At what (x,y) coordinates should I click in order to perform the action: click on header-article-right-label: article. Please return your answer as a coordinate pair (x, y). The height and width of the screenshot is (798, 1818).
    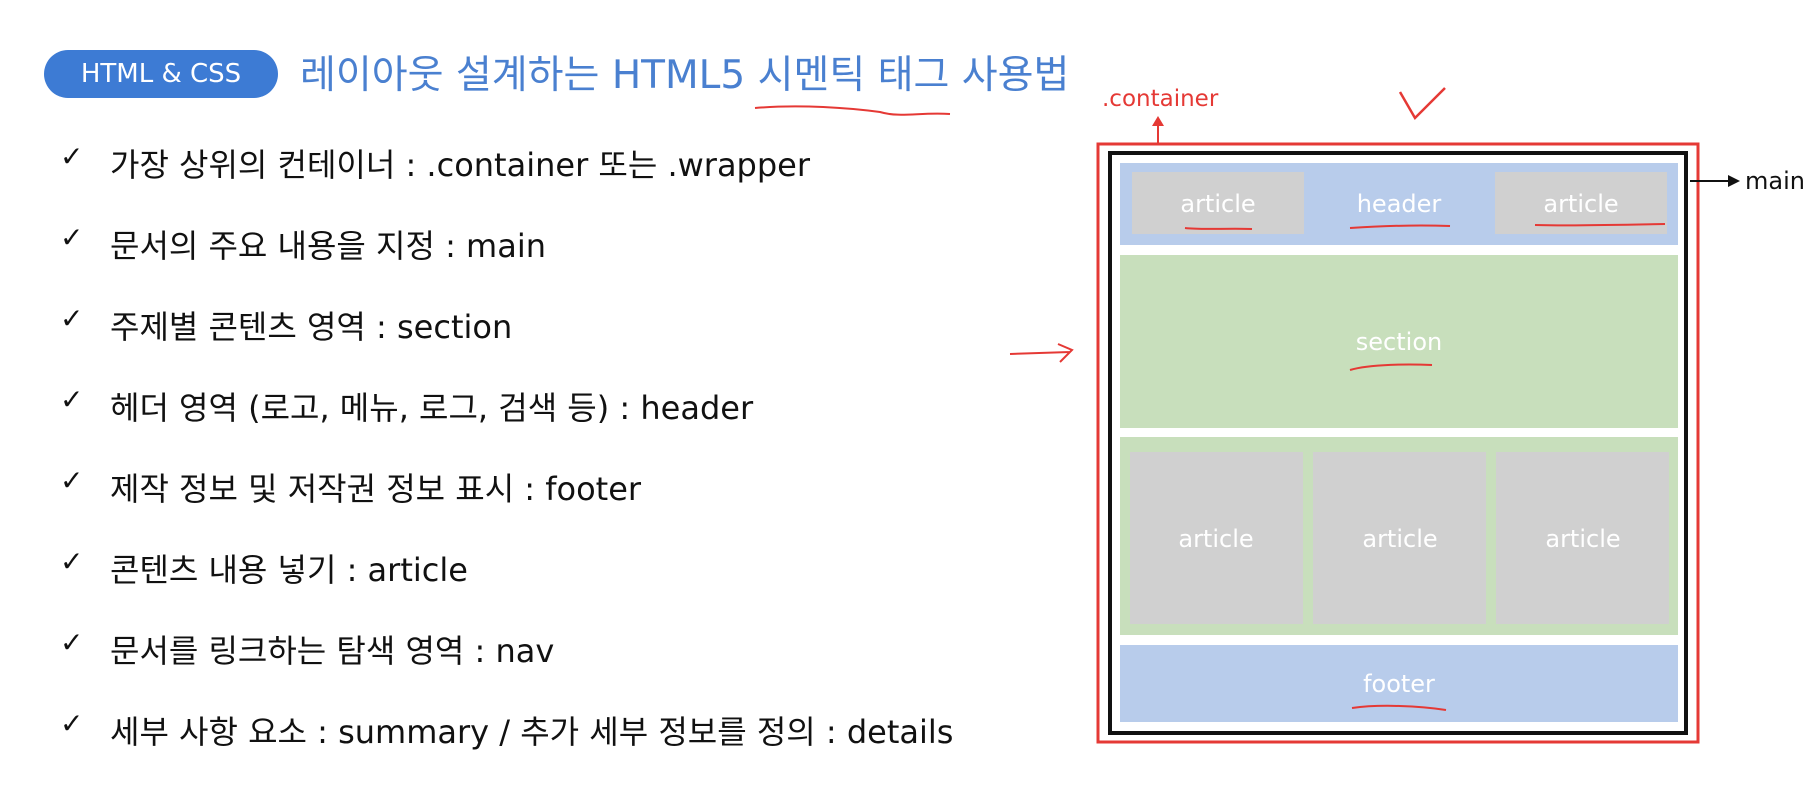
    Looking at the image, I should click on (1580, 204).